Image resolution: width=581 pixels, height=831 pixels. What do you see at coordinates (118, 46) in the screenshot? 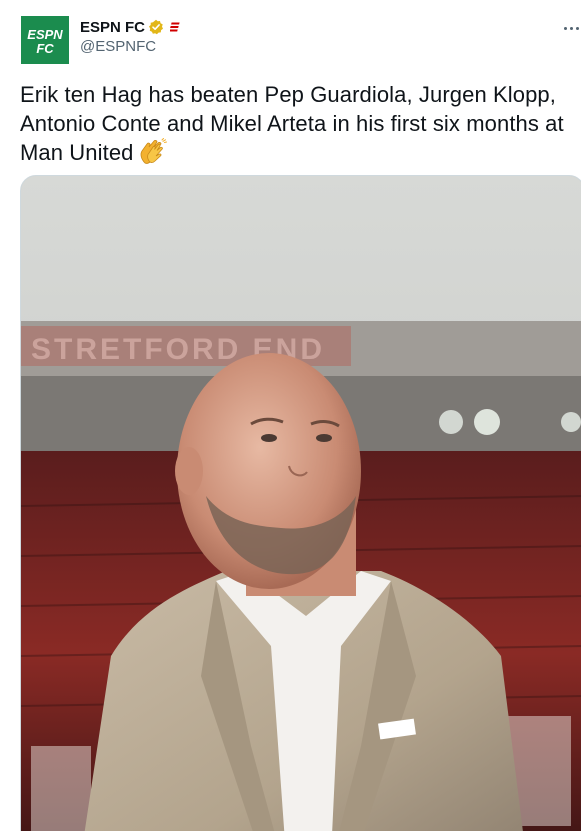
I see `handle: @ESPNFC` at bounding box center [118, 46].